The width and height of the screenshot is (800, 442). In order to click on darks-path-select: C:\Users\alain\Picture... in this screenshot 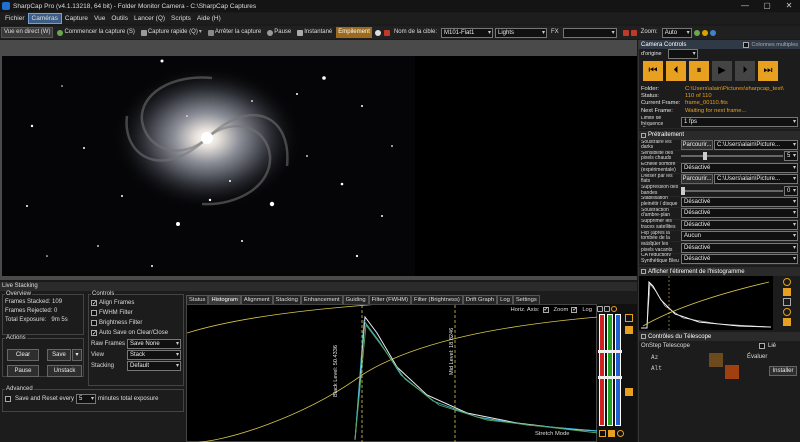, I will do `click(756, 145)`.